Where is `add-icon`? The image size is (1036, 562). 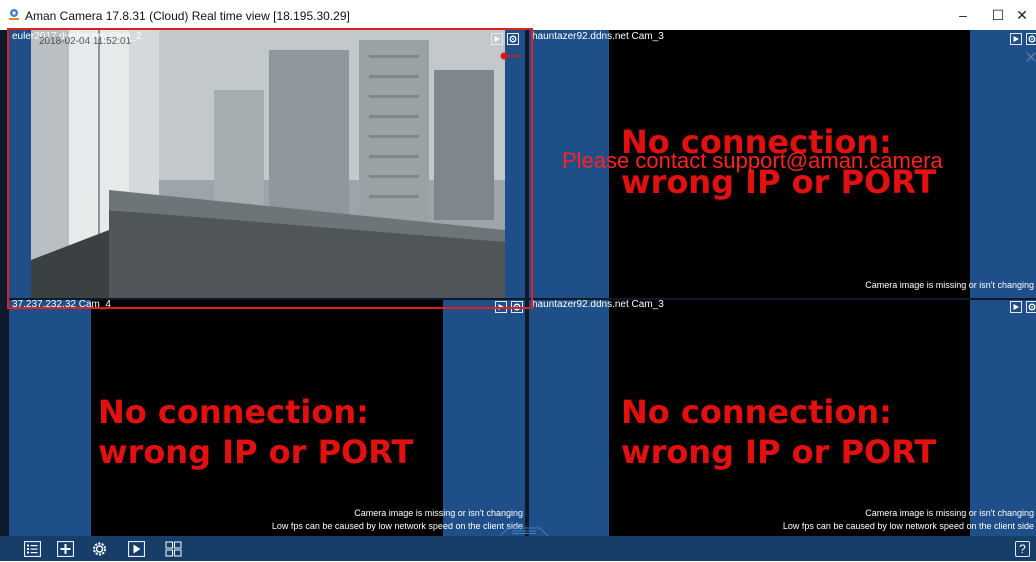
add-icon is located at coordinates (65, 549).